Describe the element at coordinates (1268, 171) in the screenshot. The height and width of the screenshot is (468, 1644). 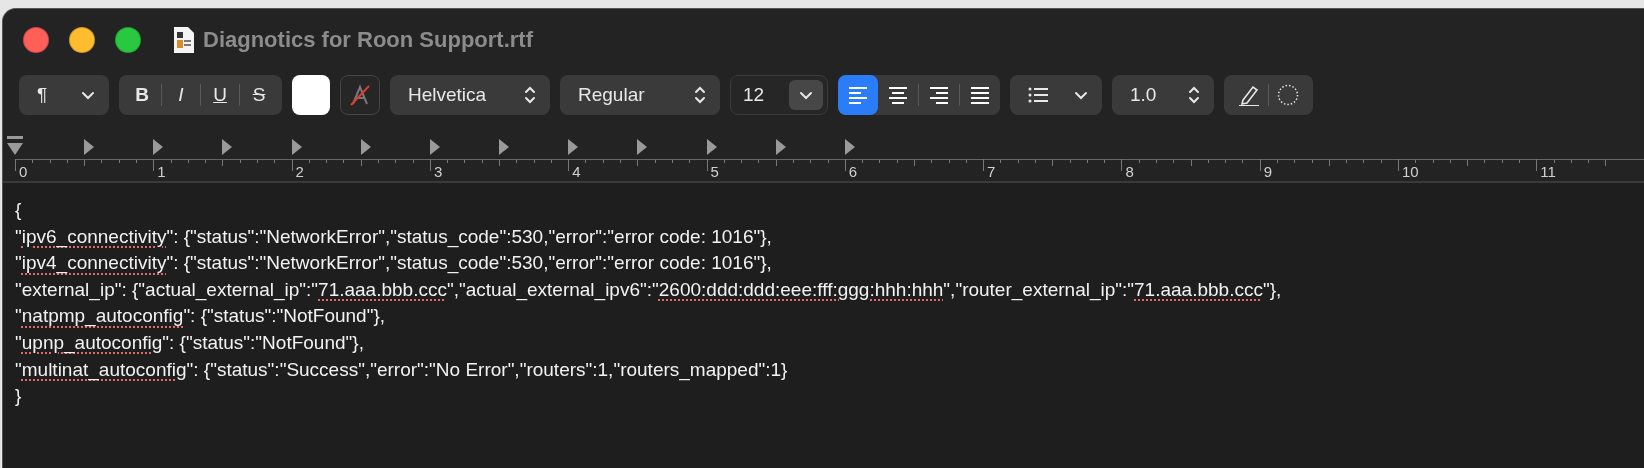
I see `ruler-number: 9` at that location.